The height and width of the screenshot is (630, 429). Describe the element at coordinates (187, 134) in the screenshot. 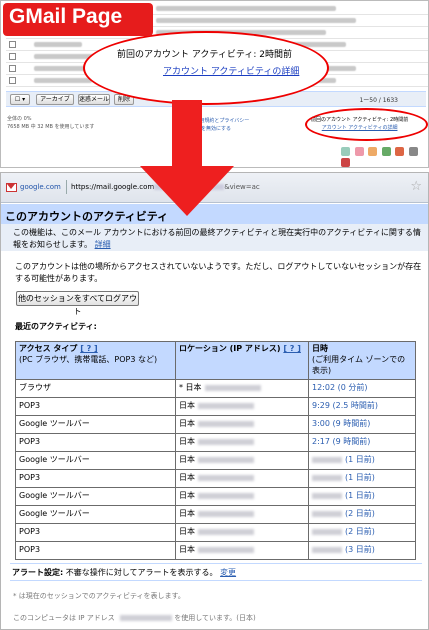

I see `arrow-shaft` at that location.